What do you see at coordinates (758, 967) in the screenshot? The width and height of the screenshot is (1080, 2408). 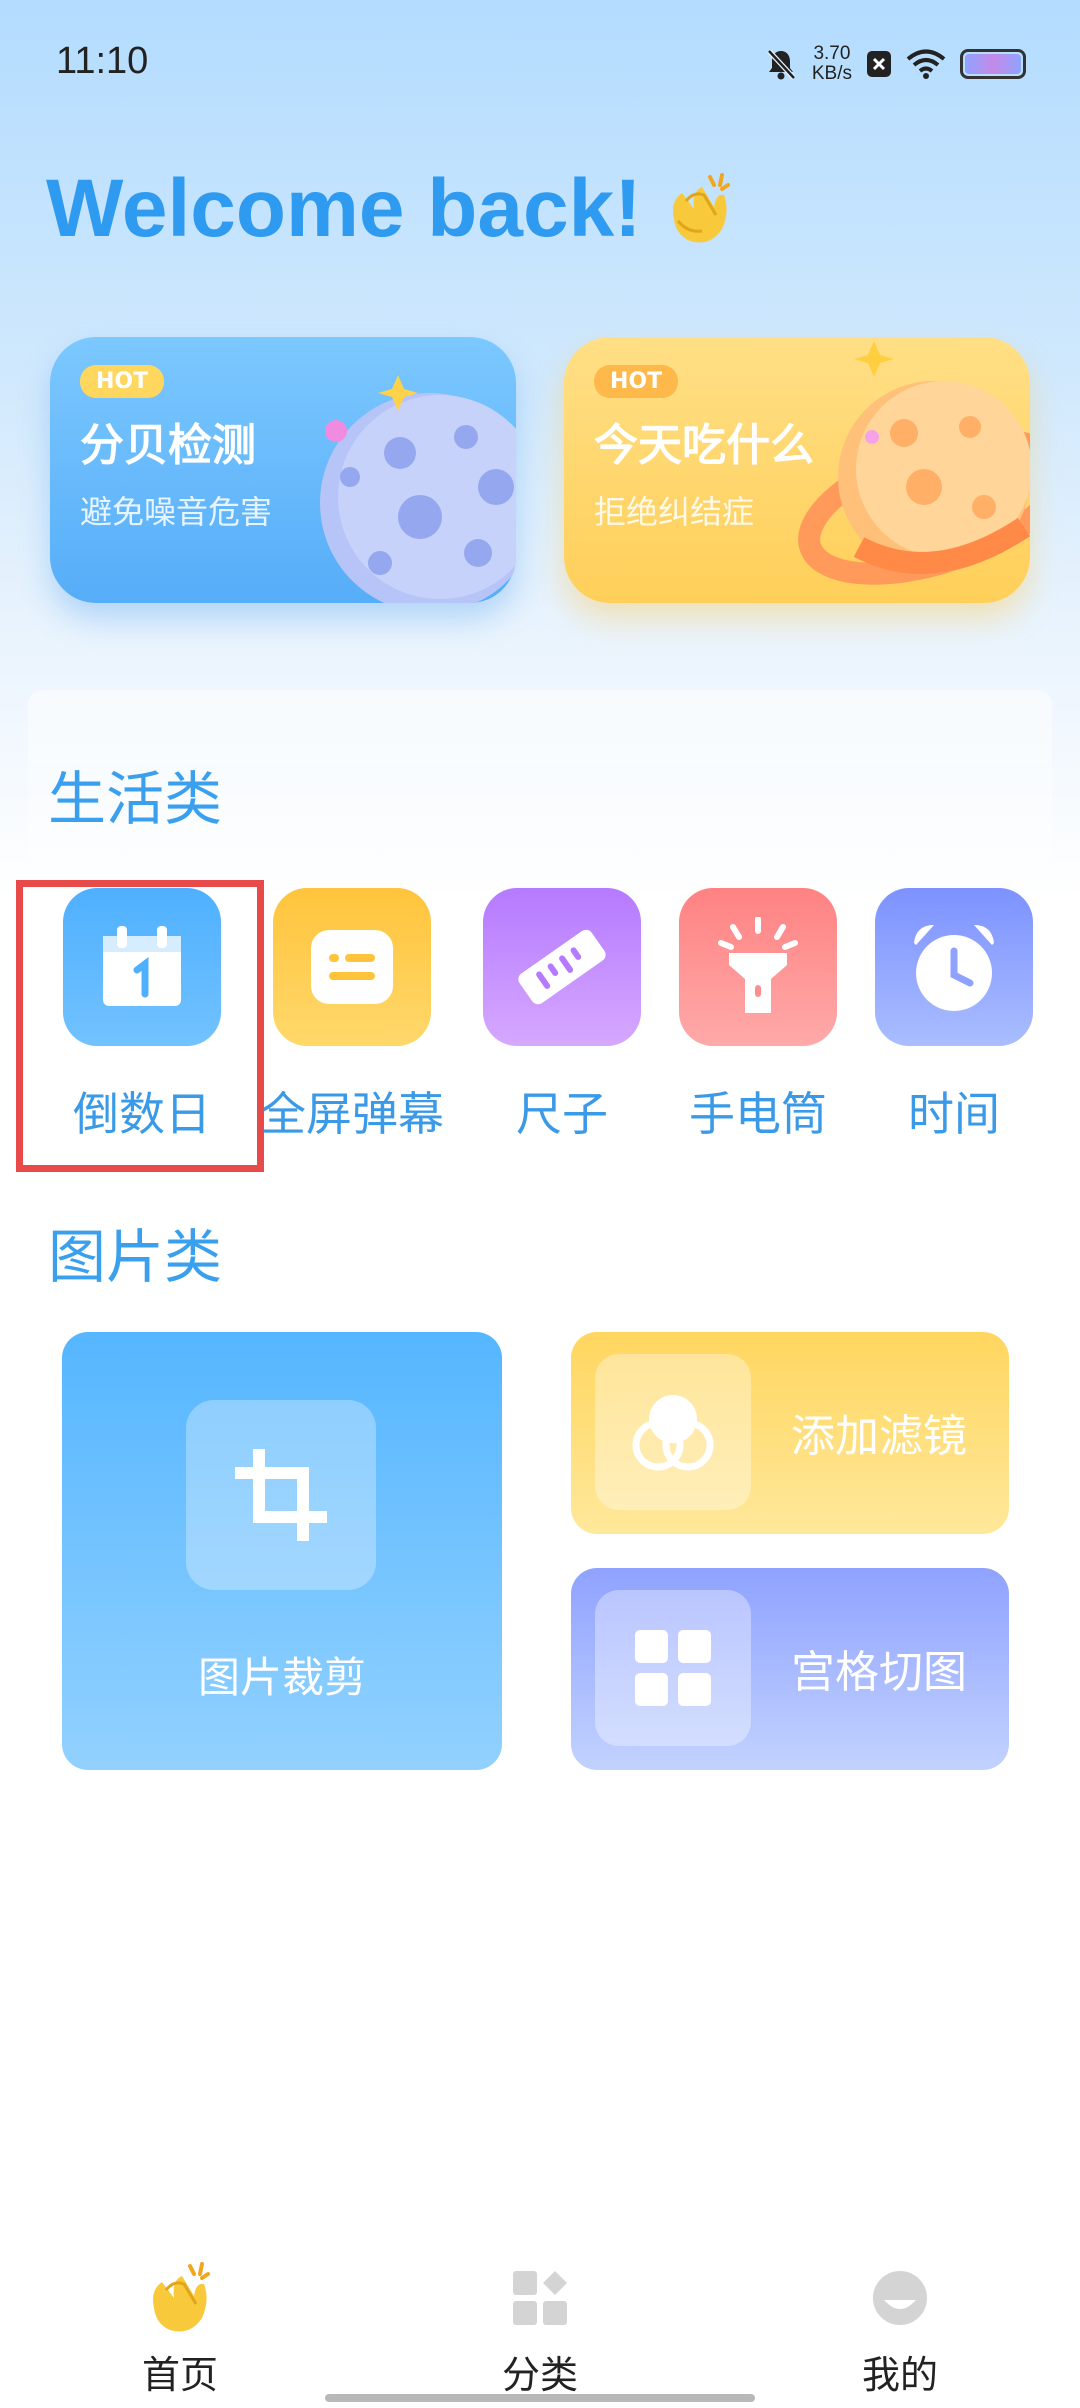 I see `flashlight-icon` at bounding box center [758, 967].